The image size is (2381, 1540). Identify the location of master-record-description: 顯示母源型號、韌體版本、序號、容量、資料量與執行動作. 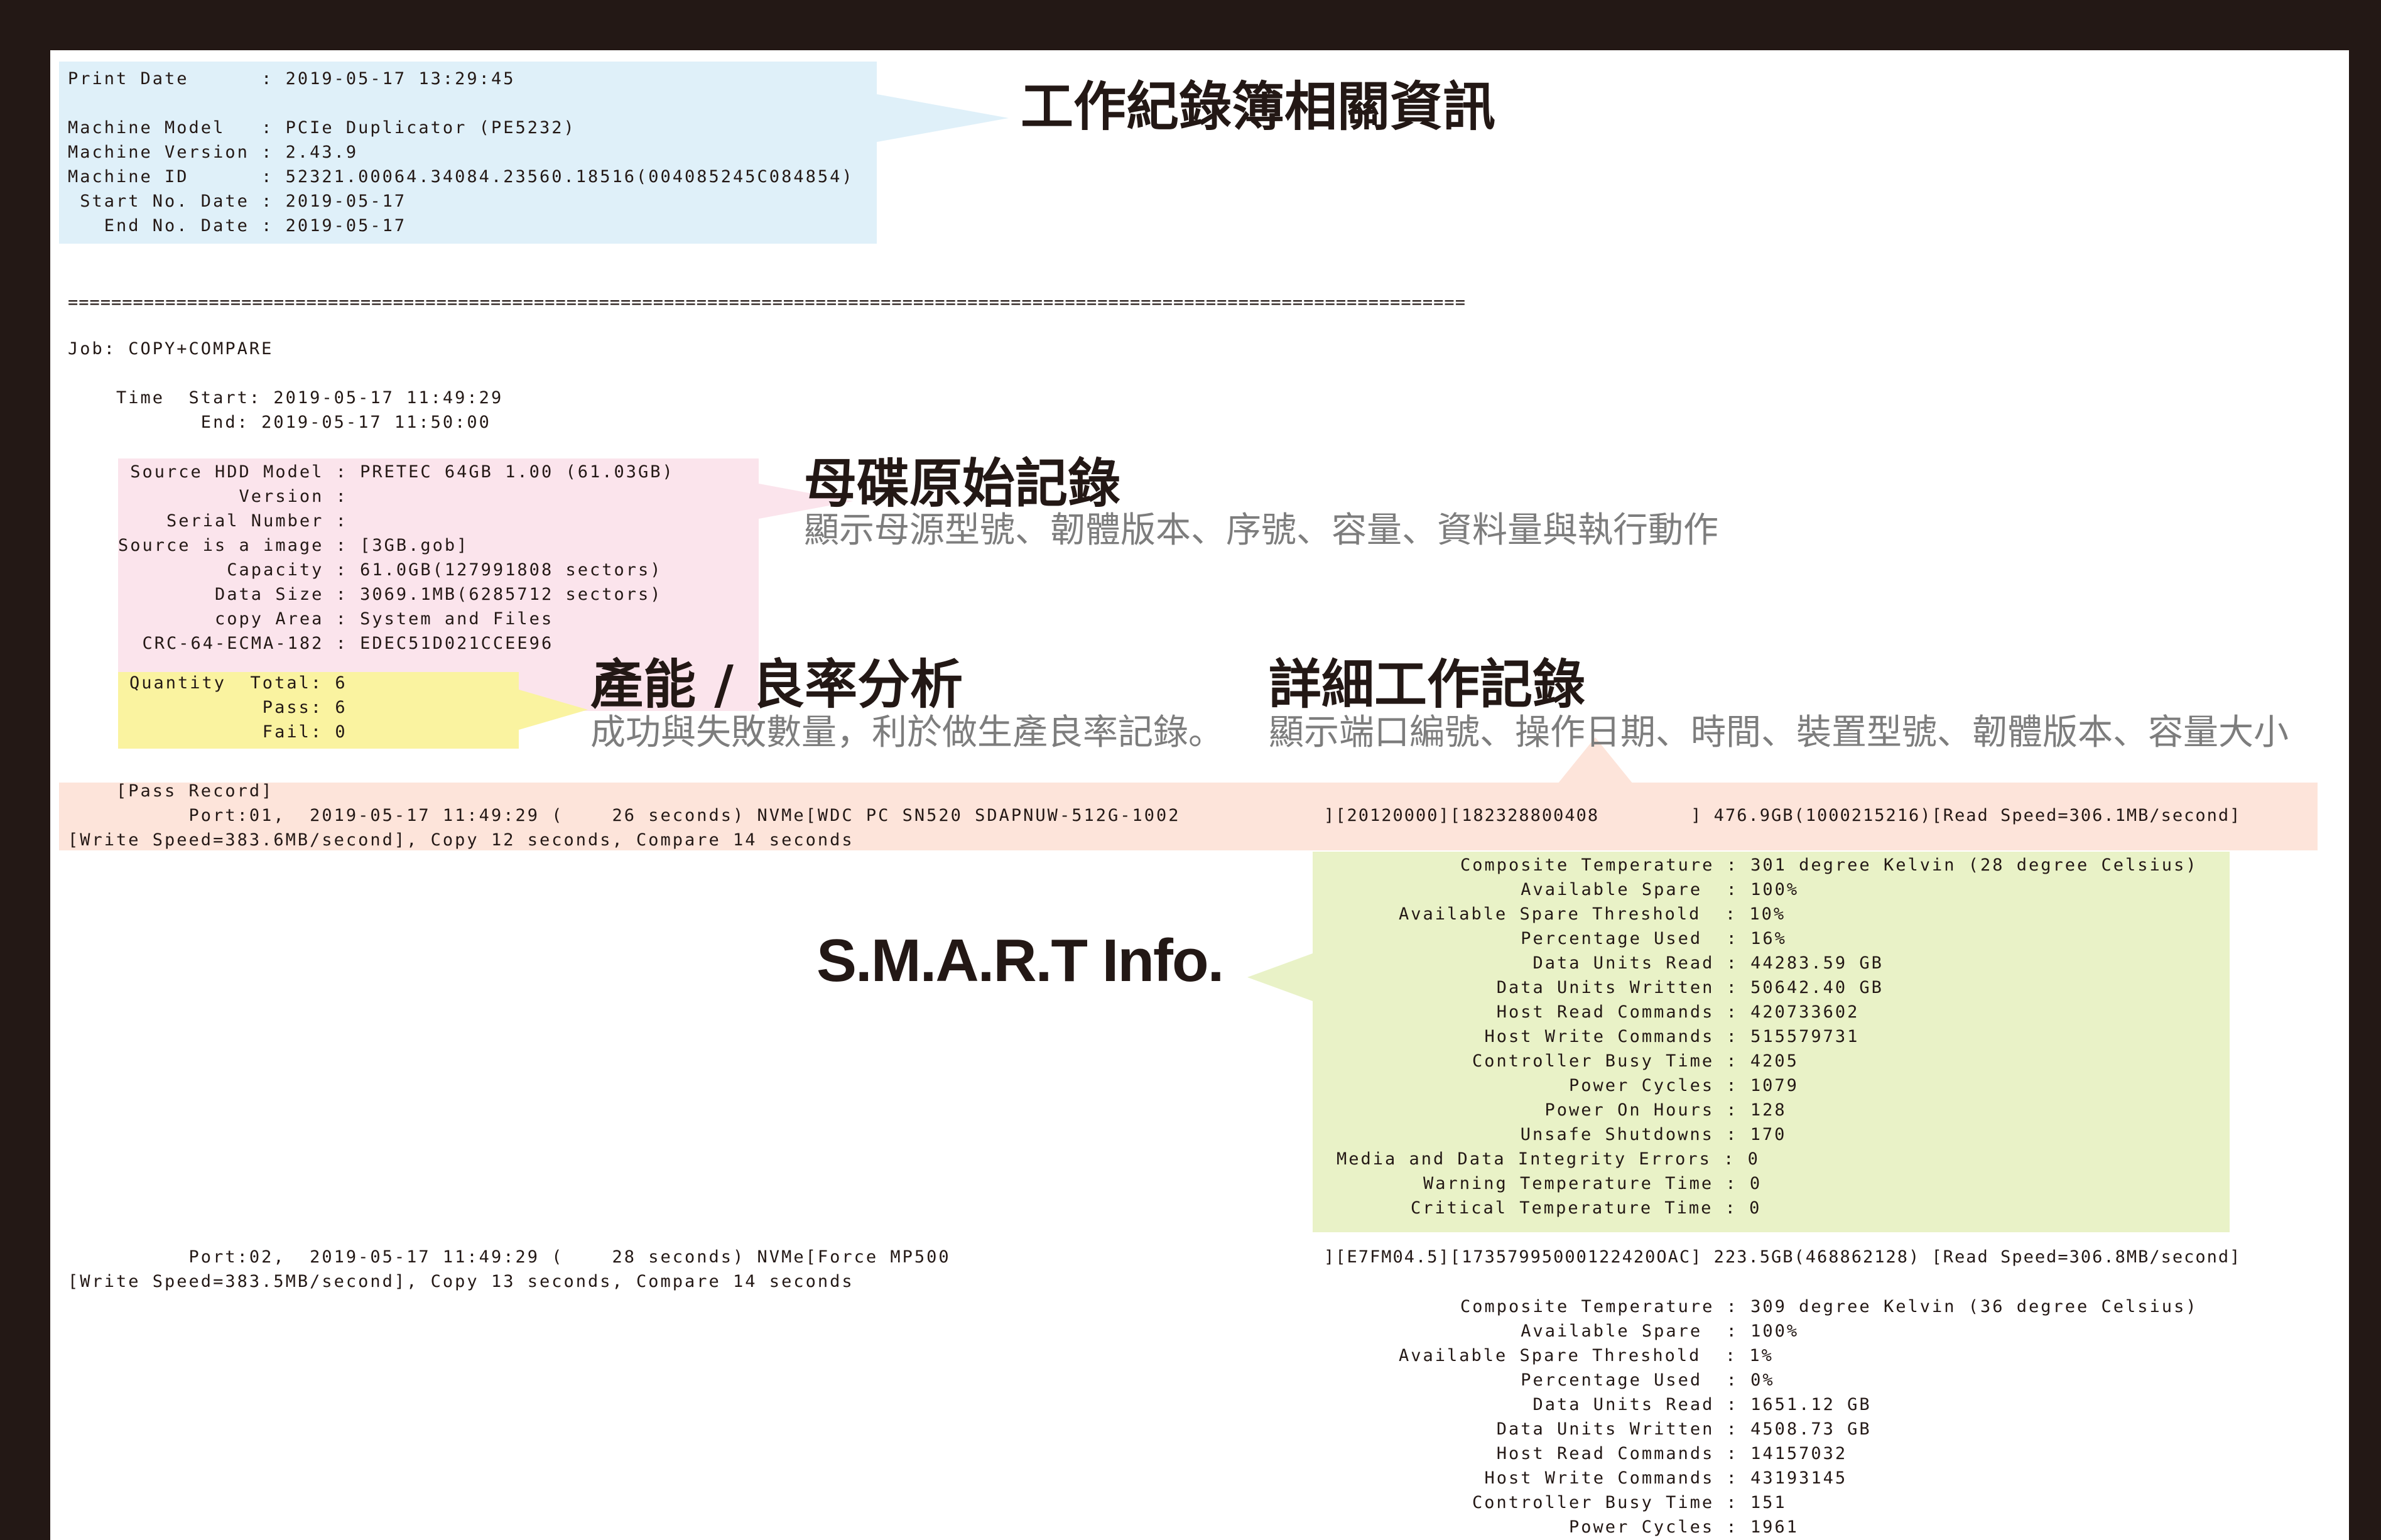
(1261, 530).